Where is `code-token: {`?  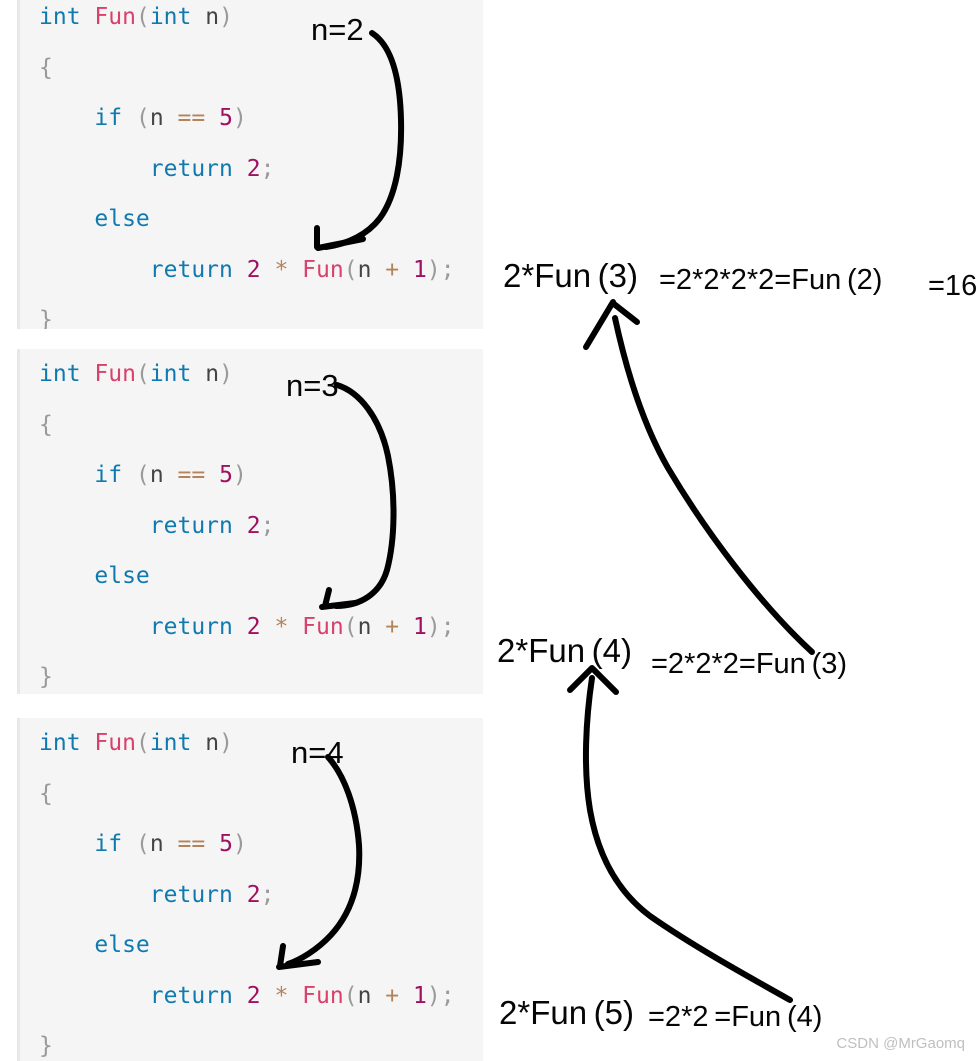 code-token: { is located at coordinates (46, 424).